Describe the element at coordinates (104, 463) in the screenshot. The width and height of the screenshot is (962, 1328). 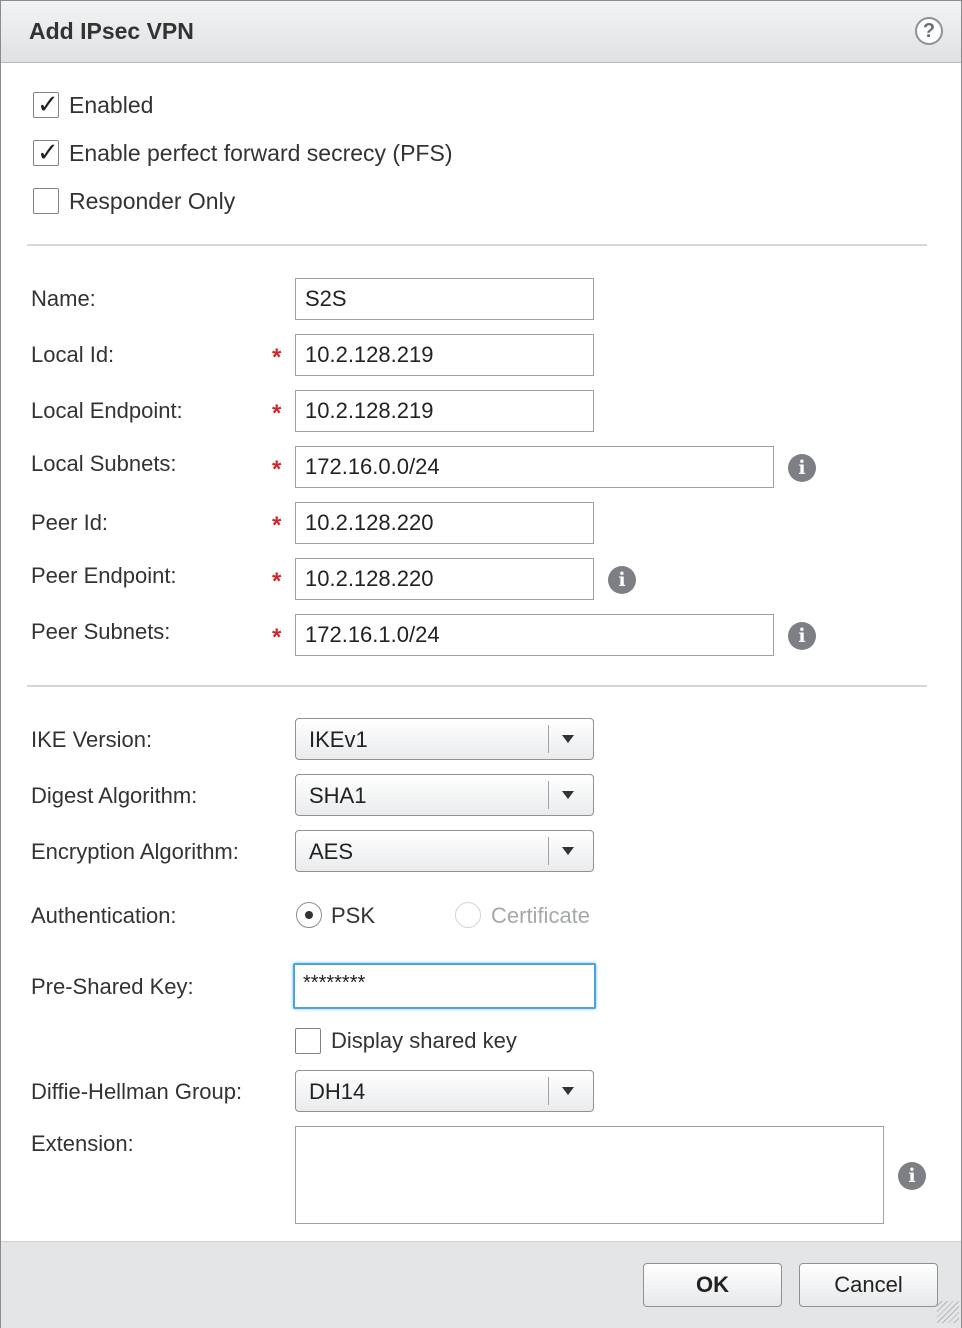
I see `local-subnets-label: Local Subnets:` at that location.